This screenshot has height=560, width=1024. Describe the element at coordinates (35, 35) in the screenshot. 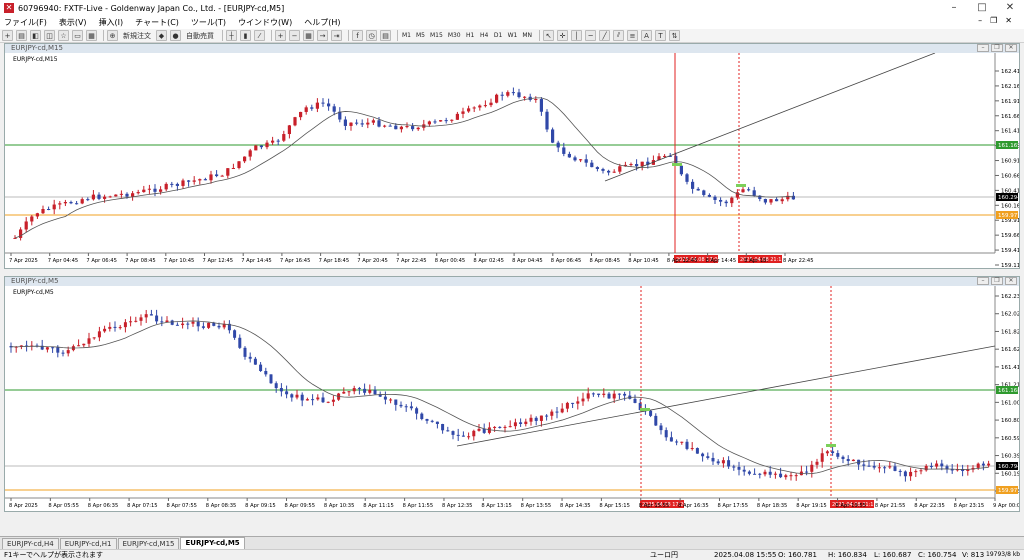

I see `market-watch-icon: ◧` at that location.